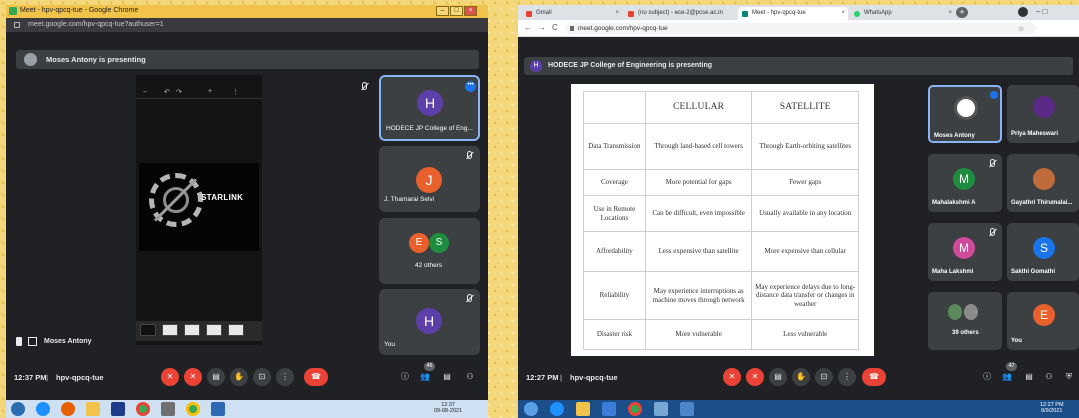 The height and width of the screenshot is (418, 1079). Describe the element at coordinates (965, 183) in the screenshot. I see `participant-tile: M Mahalakshmi A` at that location.